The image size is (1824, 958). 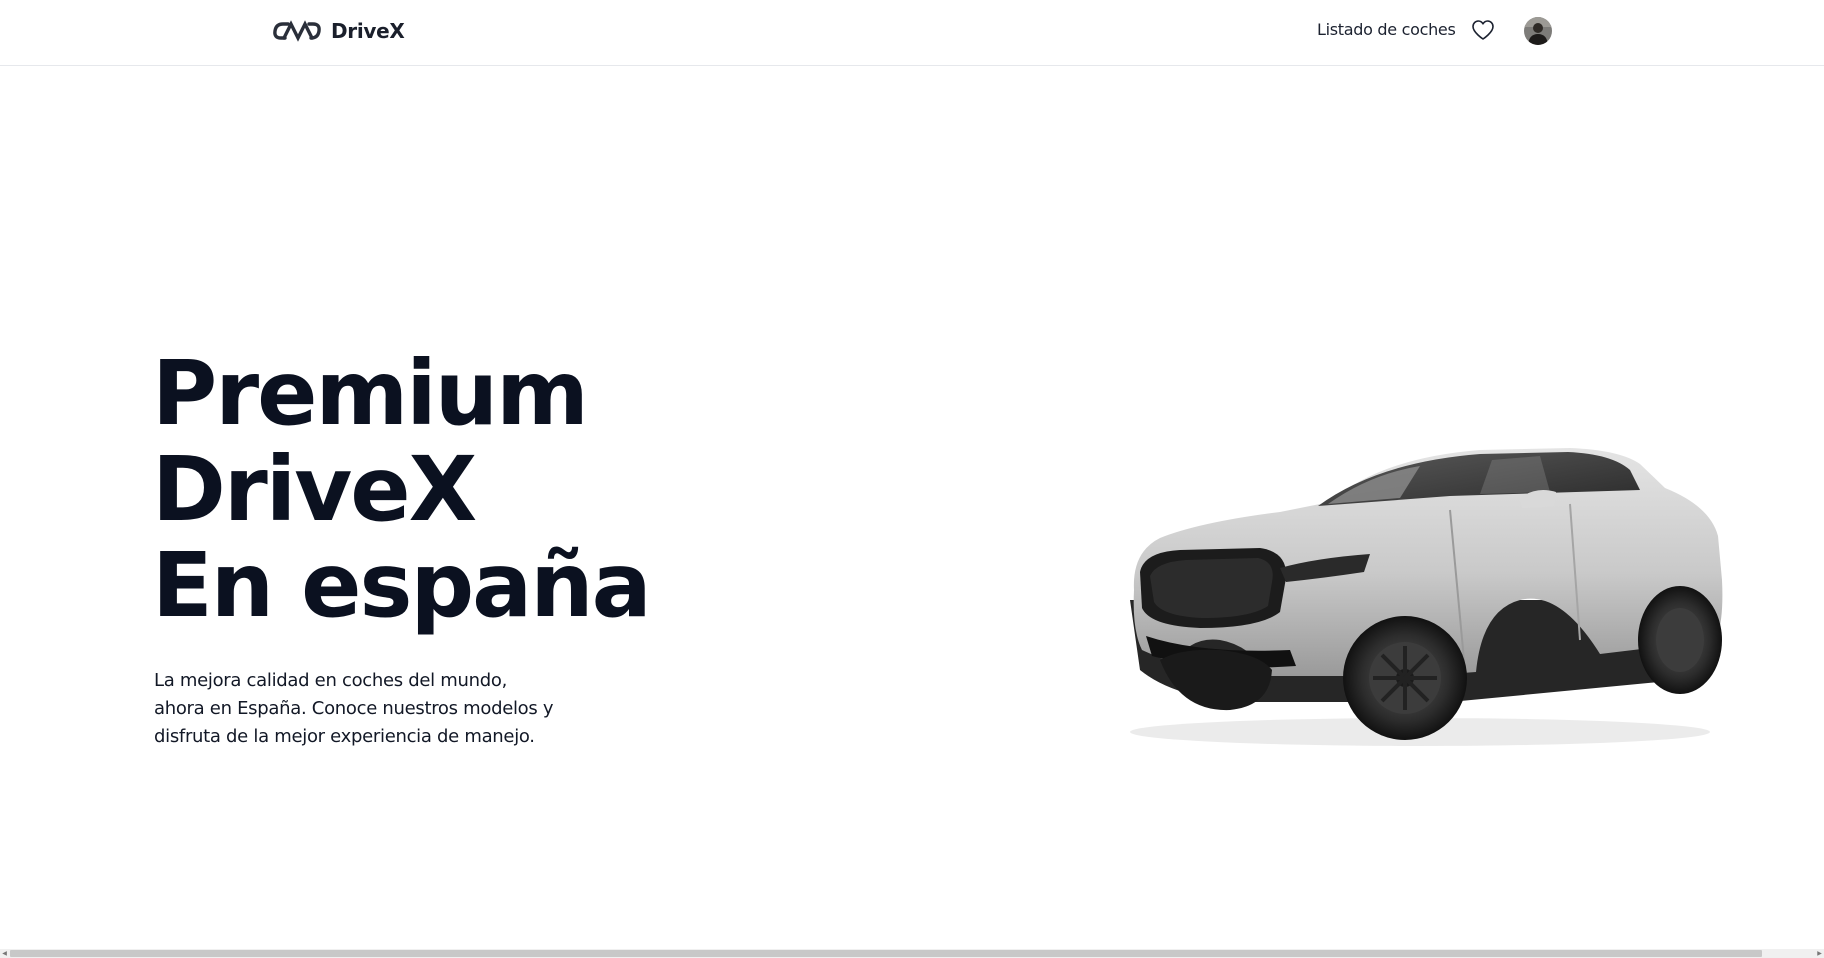 What do you see at coordinates (912, 33) in the screenshot?
I see `top-navbar: DriveX Listado de coches` at bounding box center [912, 33].